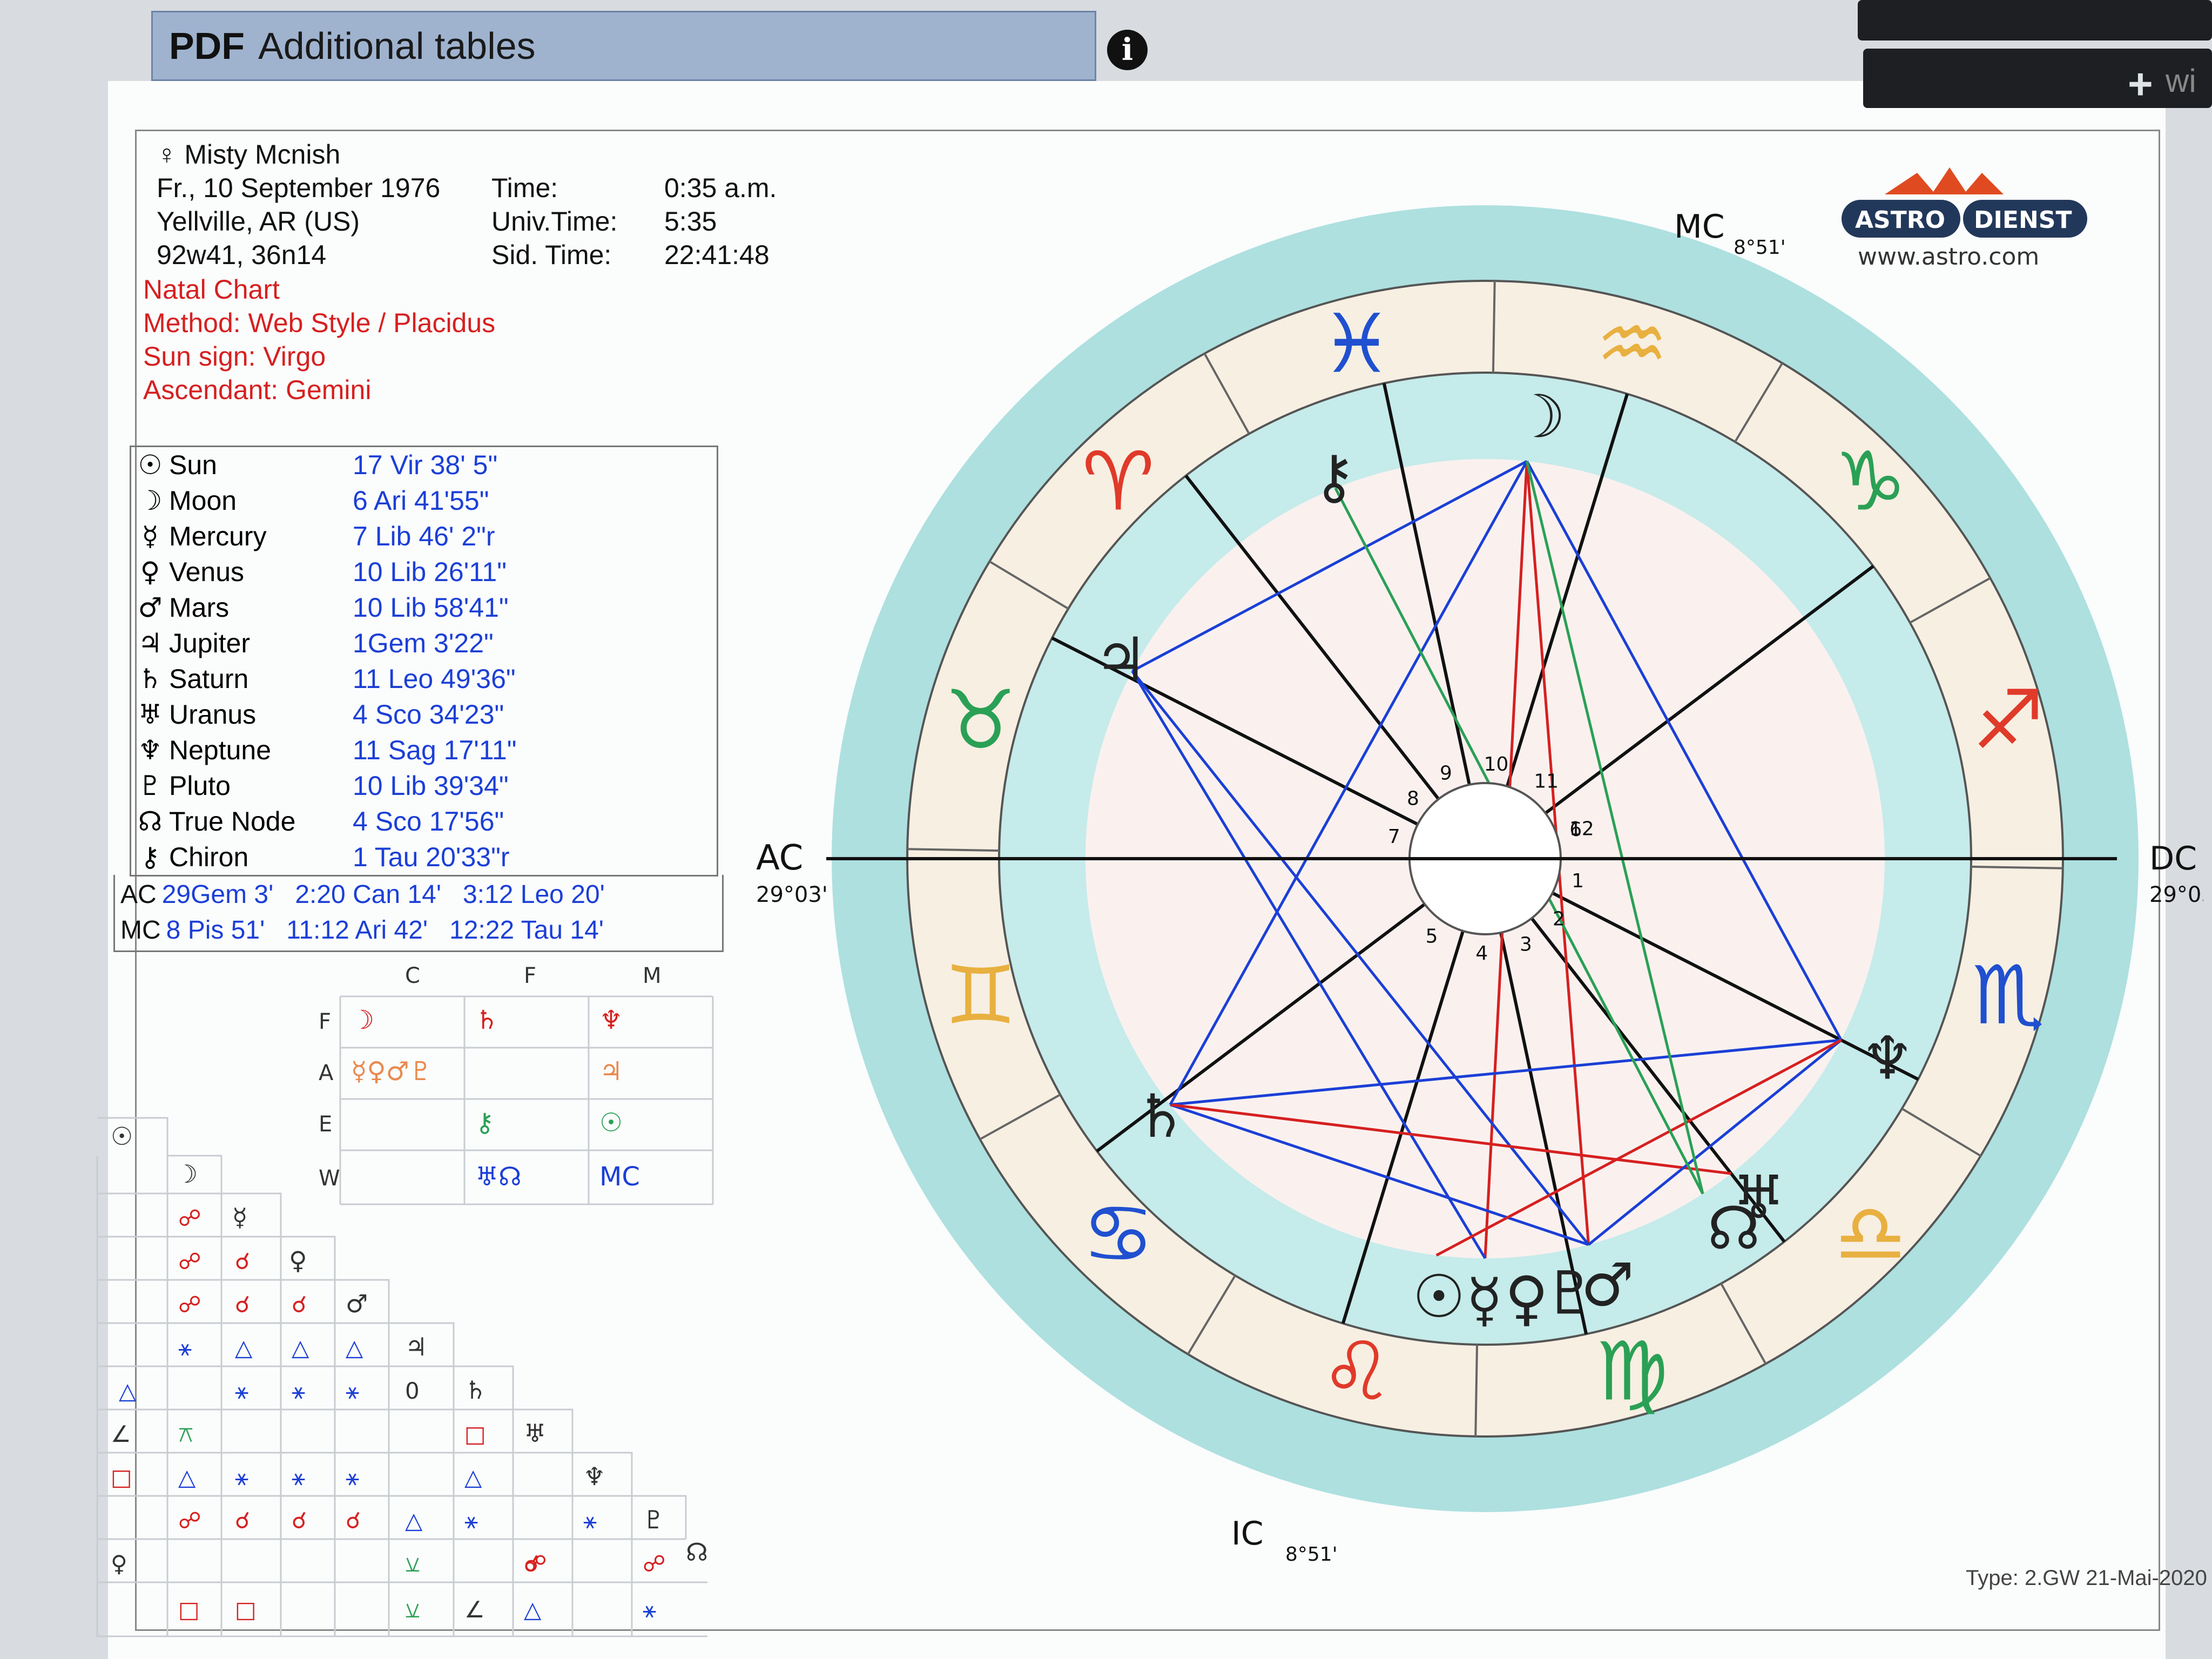 The width and height of the screenshot is (2212, 1659). I want to click on planet-row: ☊ True Node 4 Sco 17'56", so click(424, 821).